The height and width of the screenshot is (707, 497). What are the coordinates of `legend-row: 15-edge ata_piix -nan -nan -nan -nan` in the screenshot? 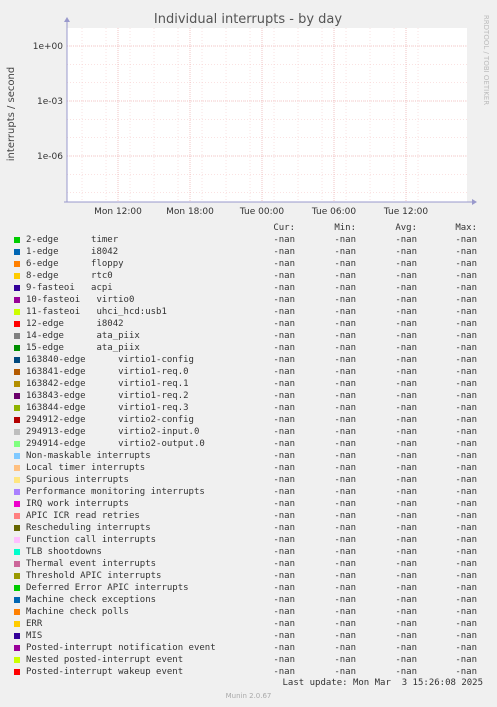 It's located at (248, 348).